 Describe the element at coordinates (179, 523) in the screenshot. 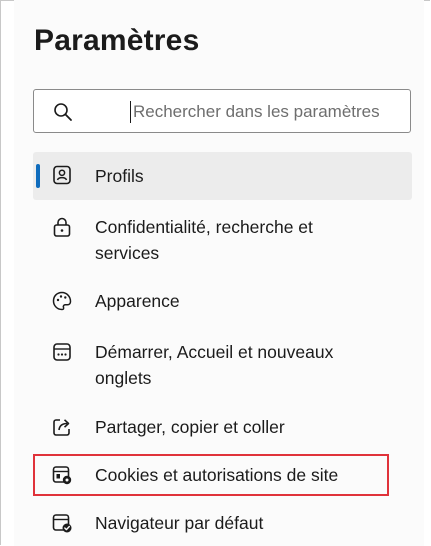

I see `sidebar-item-label: Navigateur par défaut` at that location.